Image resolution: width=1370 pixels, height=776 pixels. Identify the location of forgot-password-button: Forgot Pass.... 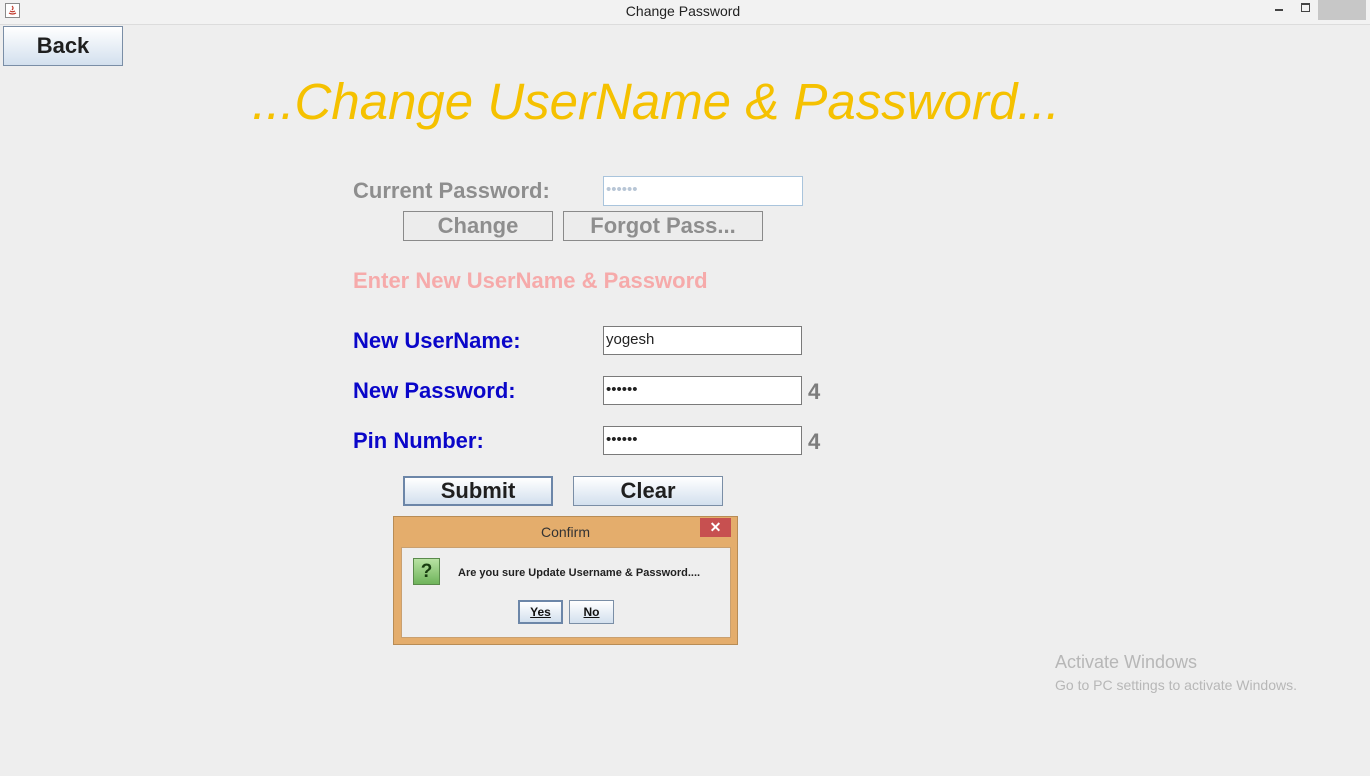
(663, 226).